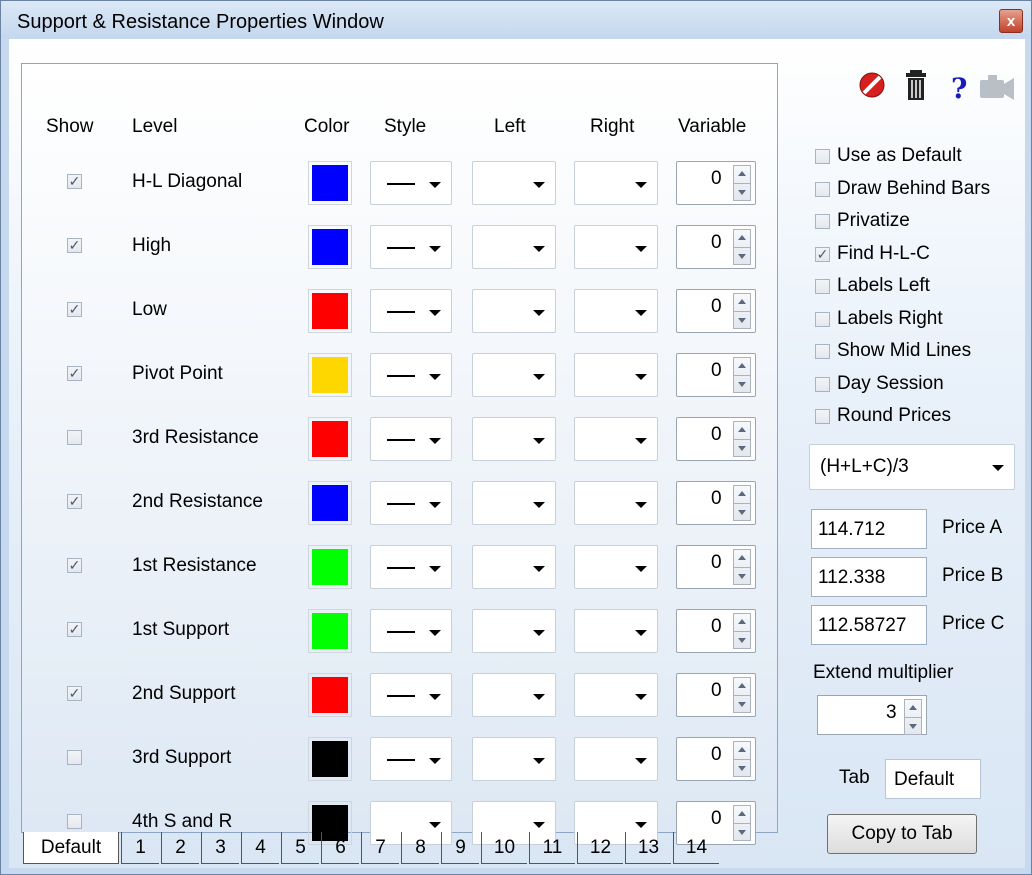 This screenshot has height=875, width=1032. I want to click on option-privatize: Privatize, so click(923, 223).